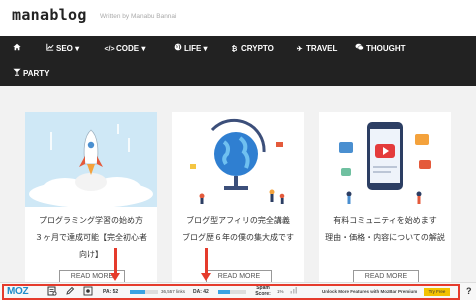 The width and height of the screenshot is (476, 300). What do you see at coordinates (322, 48) in the screenshot?
I see `nav-label-travel: TRAVEL` at bounding box center [322, 48].